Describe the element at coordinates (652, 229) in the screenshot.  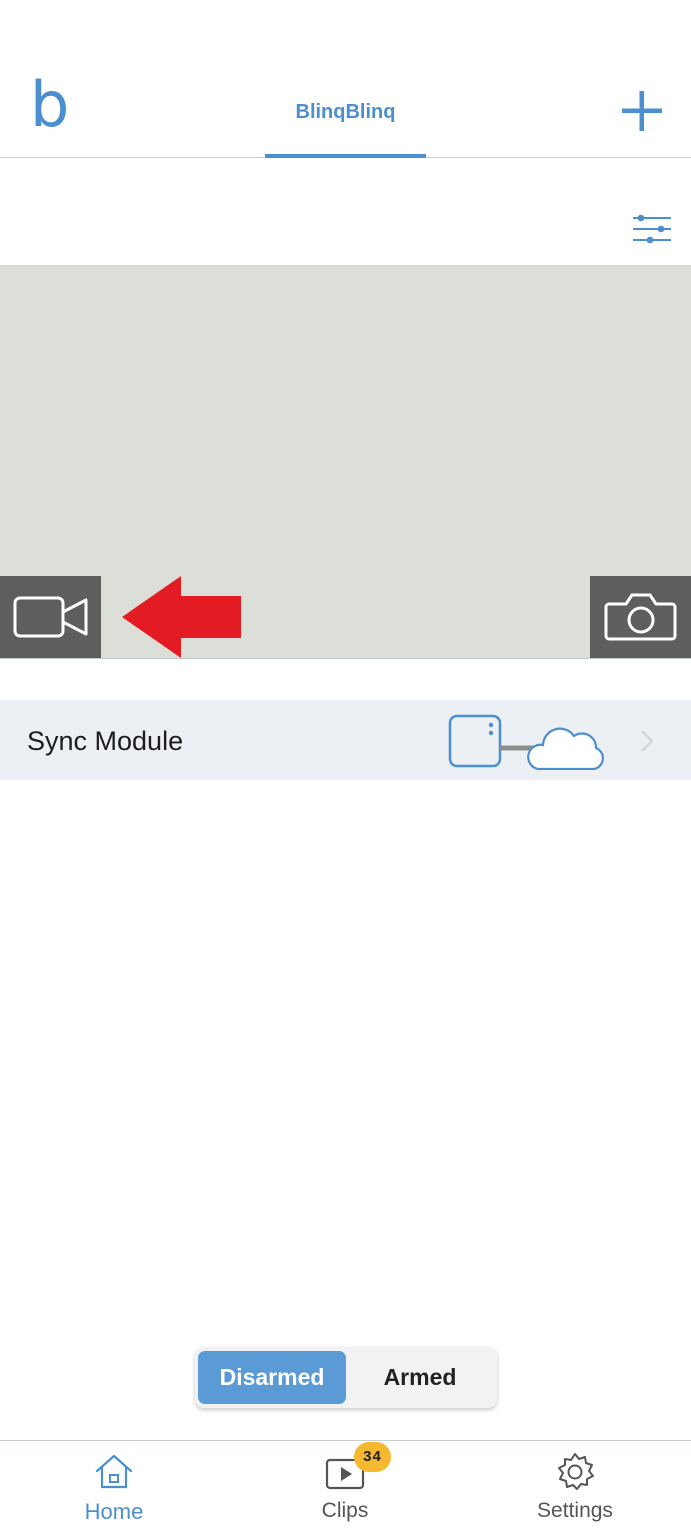
I see `sliders-icon` at that location.